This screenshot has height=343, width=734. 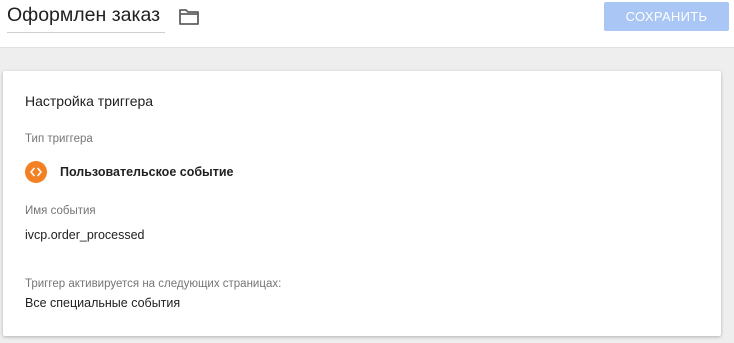 I want to click on trigger-type-label: Тип триггера, so click(x=59, y=139).